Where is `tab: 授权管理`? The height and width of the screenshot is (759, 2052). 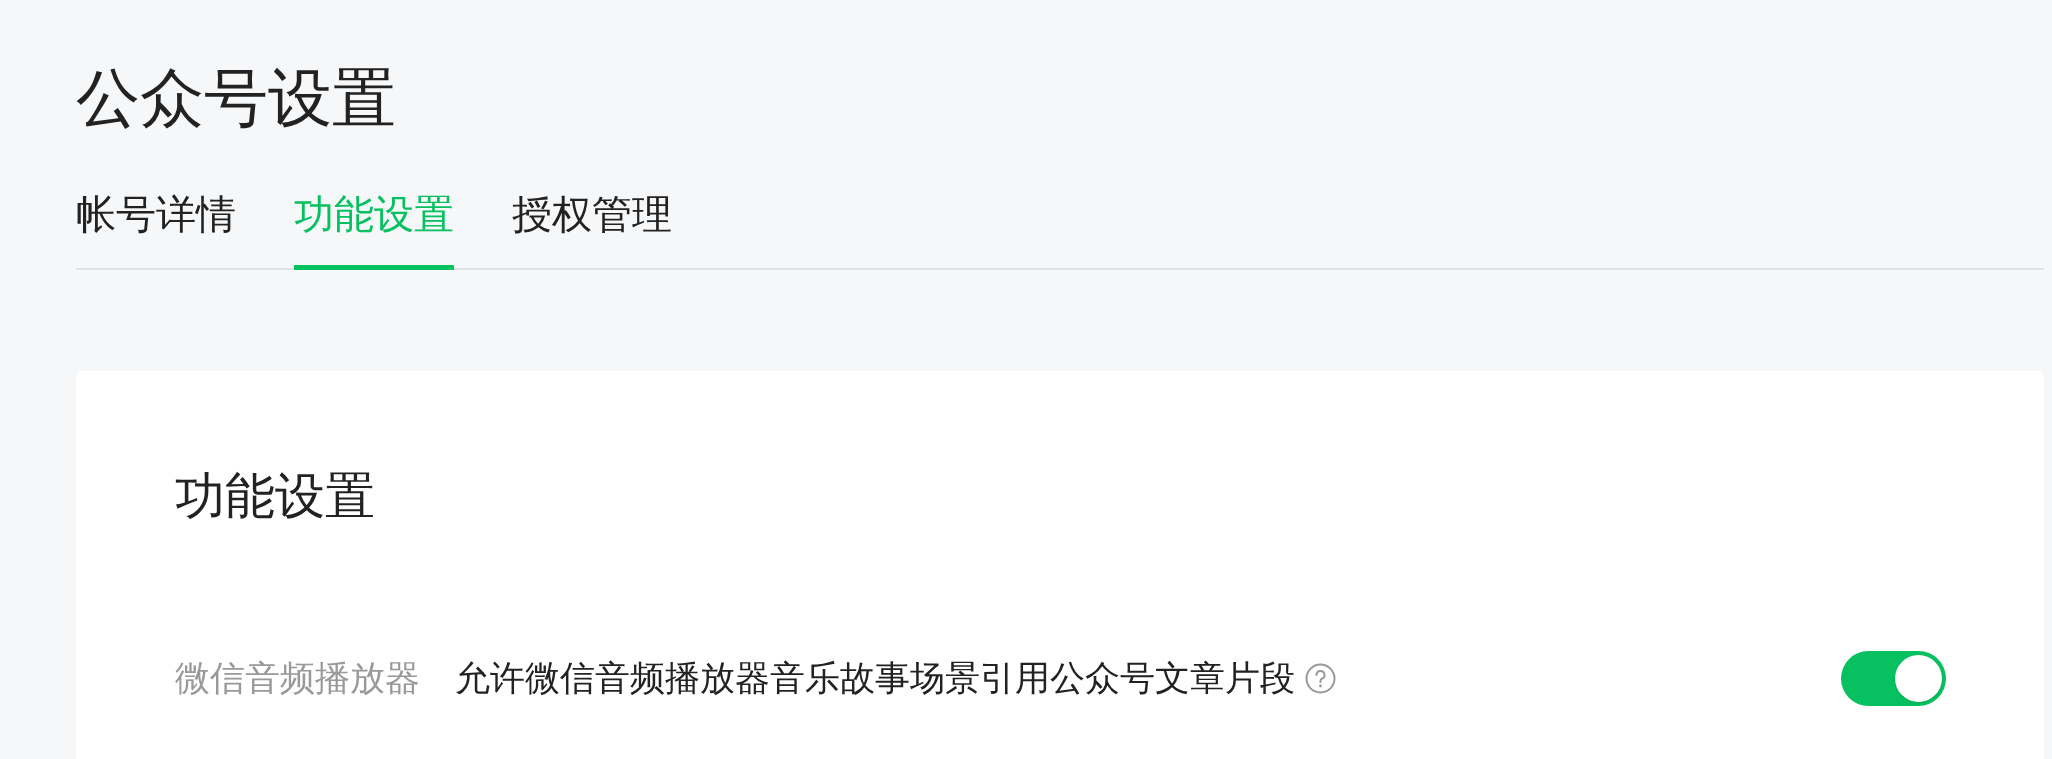 tab: 授权管理 is located at coordinates (592, 229).